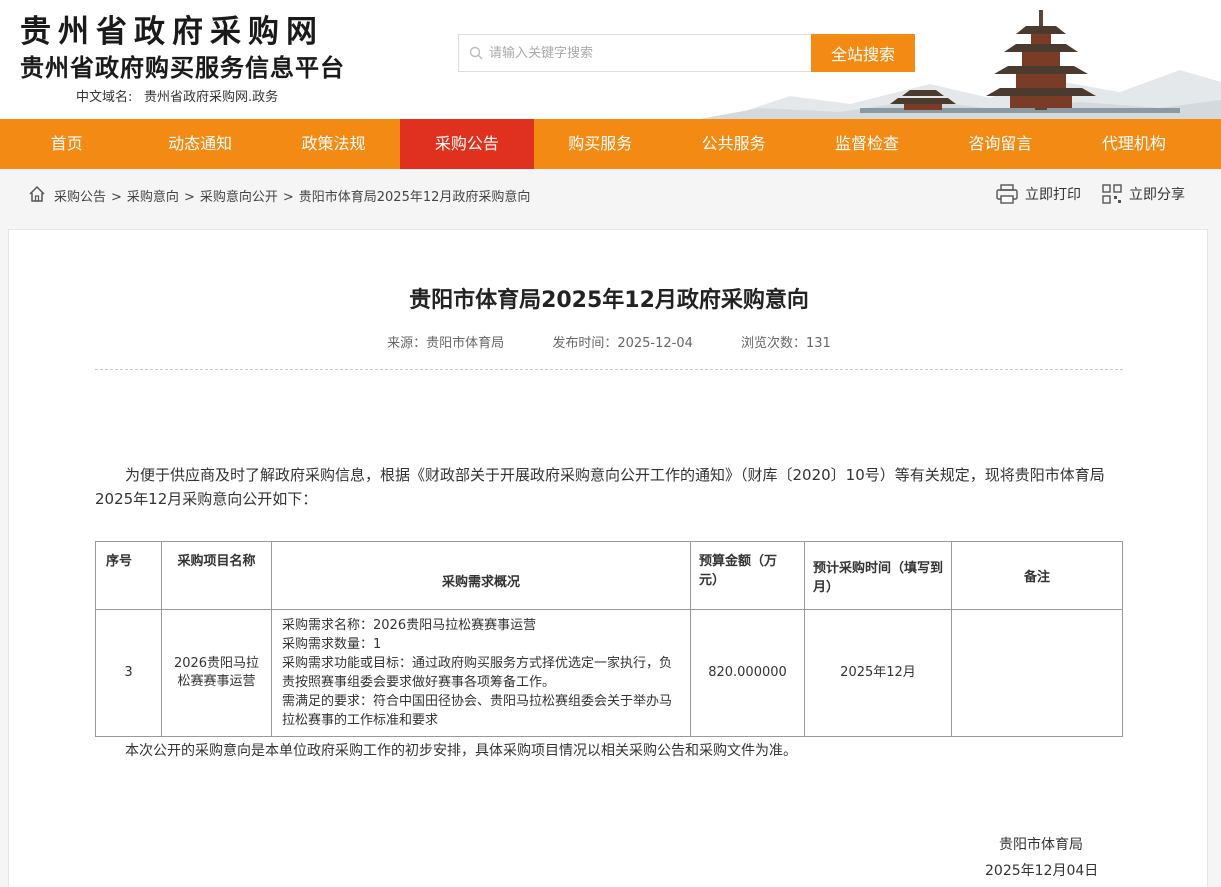 The height and width of the screenshot is (887, 1221). Describe the element at coordinates (128, 575) in the screenshot. I see `col-header-no: 序号` at that location.